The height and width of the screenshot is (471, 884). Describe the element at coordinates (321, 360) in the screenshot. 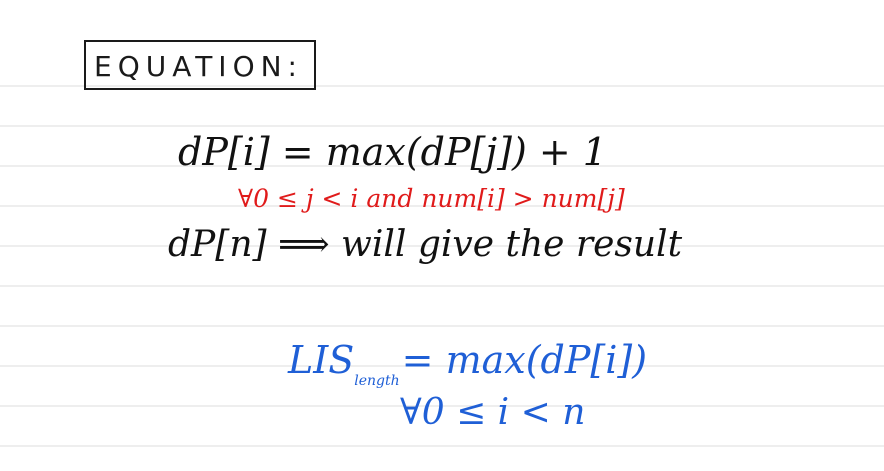

I see `lis-symbol: LIS` at that location.